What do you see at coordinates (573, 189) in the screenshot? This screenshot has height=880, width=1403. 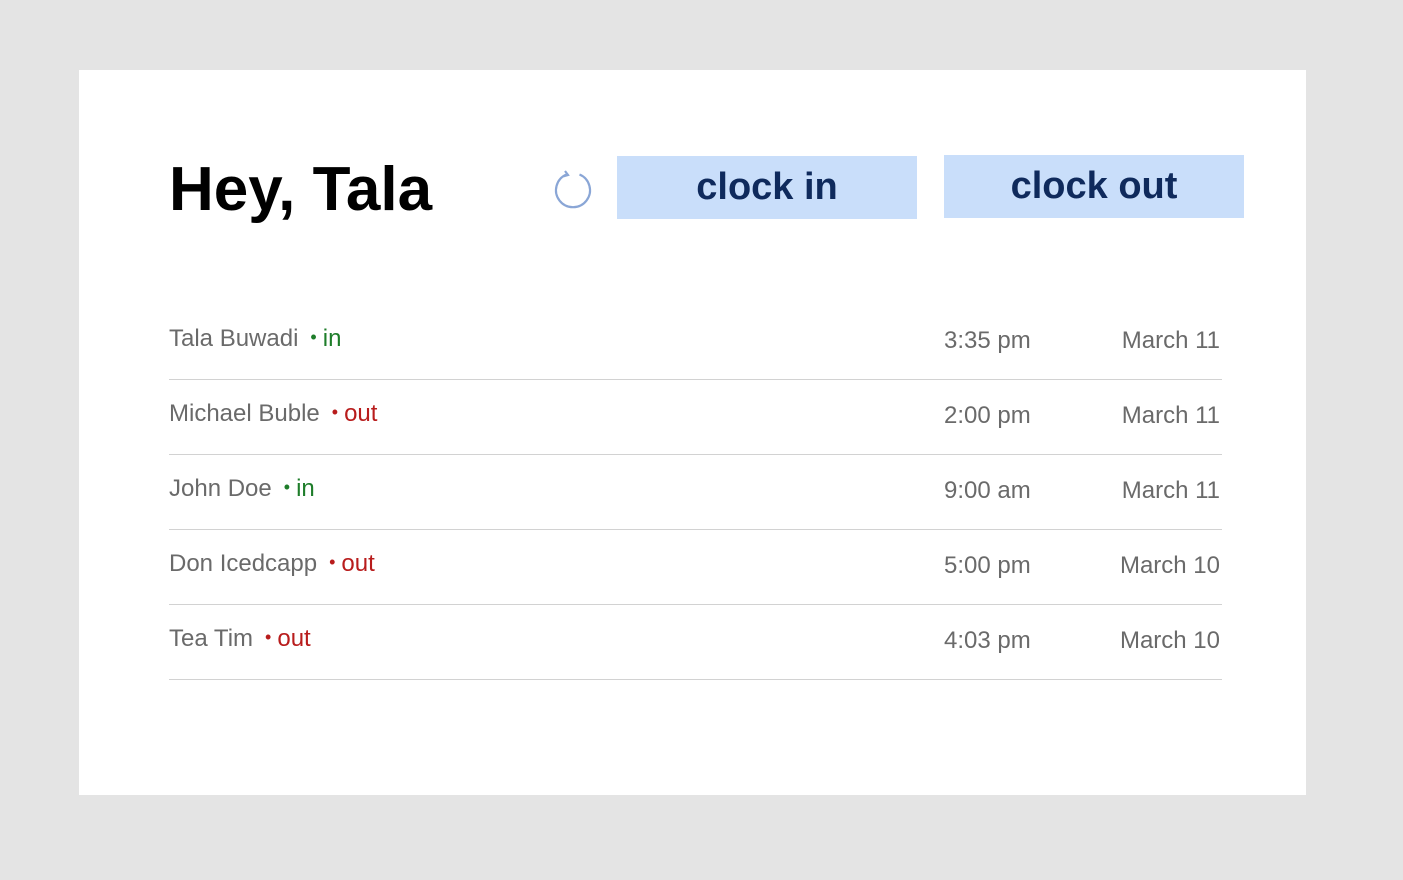 I see `refresh-icon` at bounding box center [573, 189].